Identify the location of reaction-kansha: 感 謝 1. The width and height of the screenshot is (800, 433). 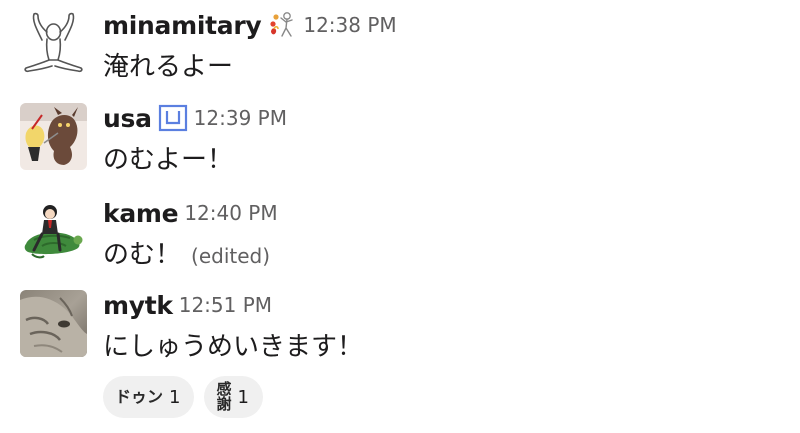
(233, 397).